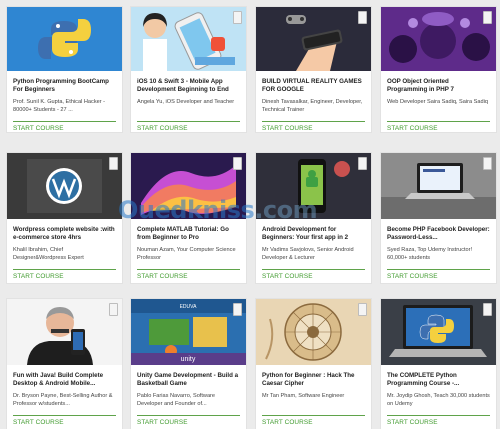 The height and width of the screenshot is (429, 500). I want to click on eduva-logo-text: EDUVA, so click(189, 307).